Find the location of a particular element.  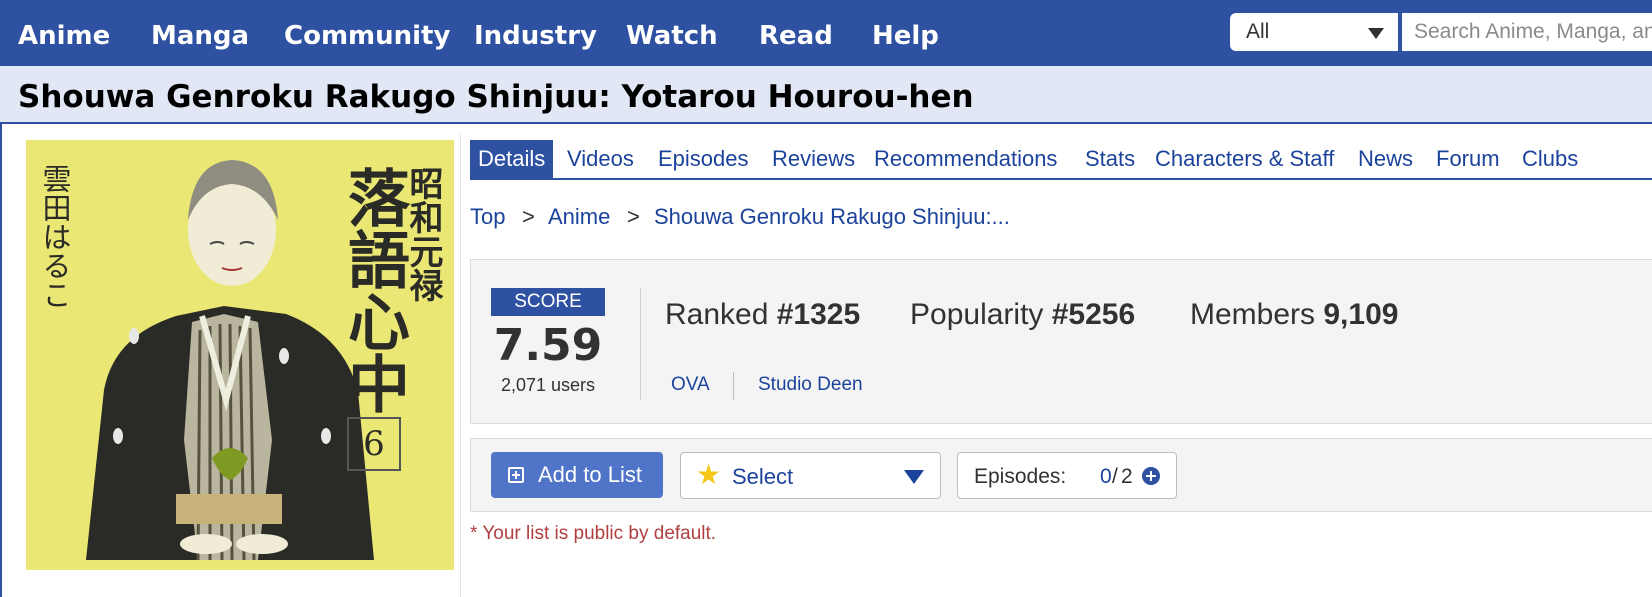

stats-divider is located at coordinates (640, 344).